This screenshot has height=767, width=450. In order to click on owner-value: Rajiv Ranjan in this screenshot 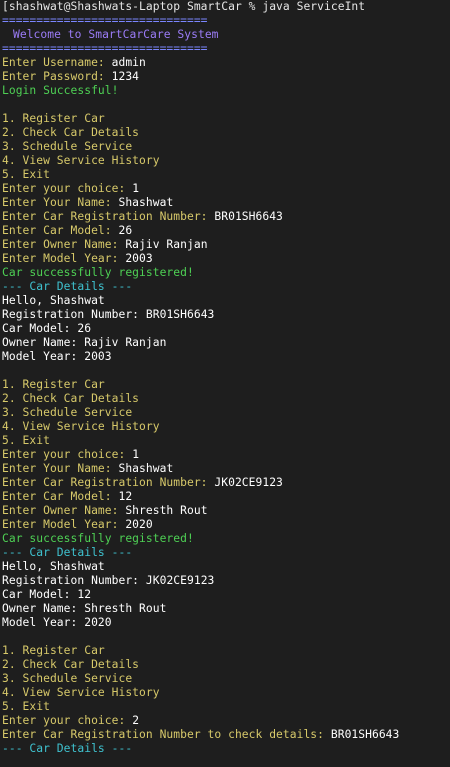, I will do `click(166, 244)`.